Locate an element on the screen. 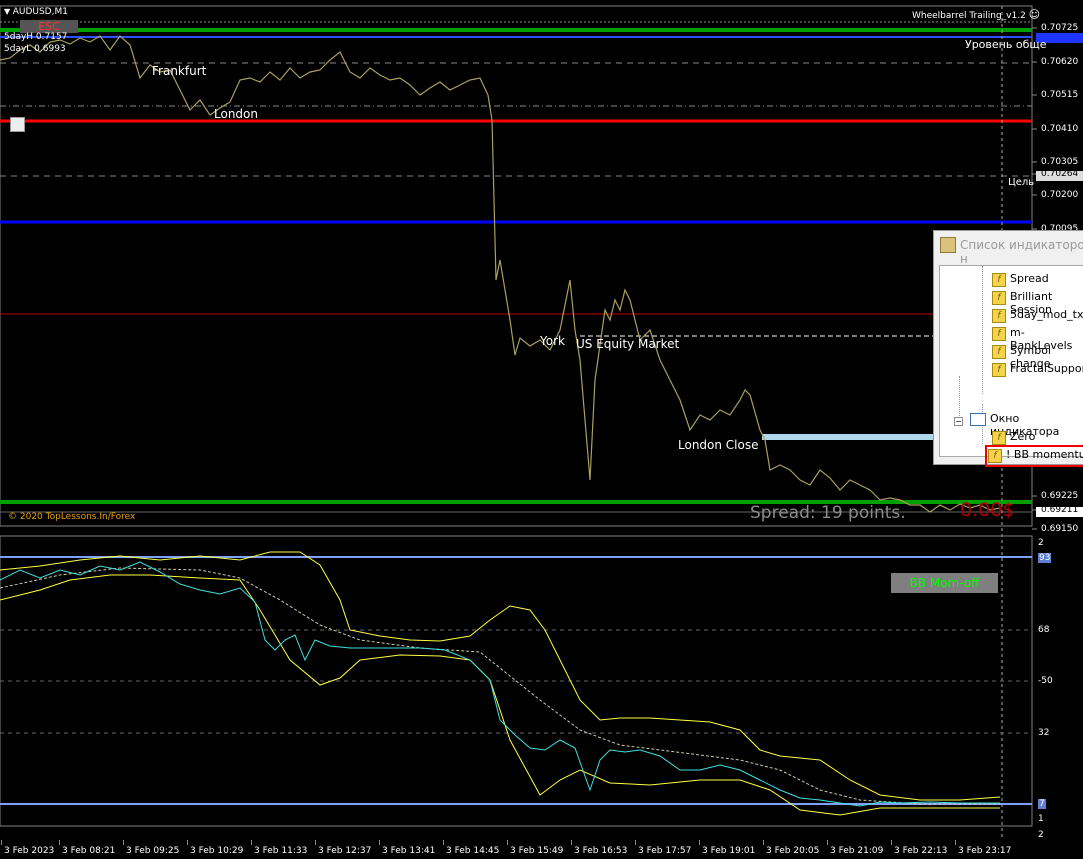 This screenshot has height=859, width=1083. general-level-label: Уровень обще is located at coordinates (1006, 44).